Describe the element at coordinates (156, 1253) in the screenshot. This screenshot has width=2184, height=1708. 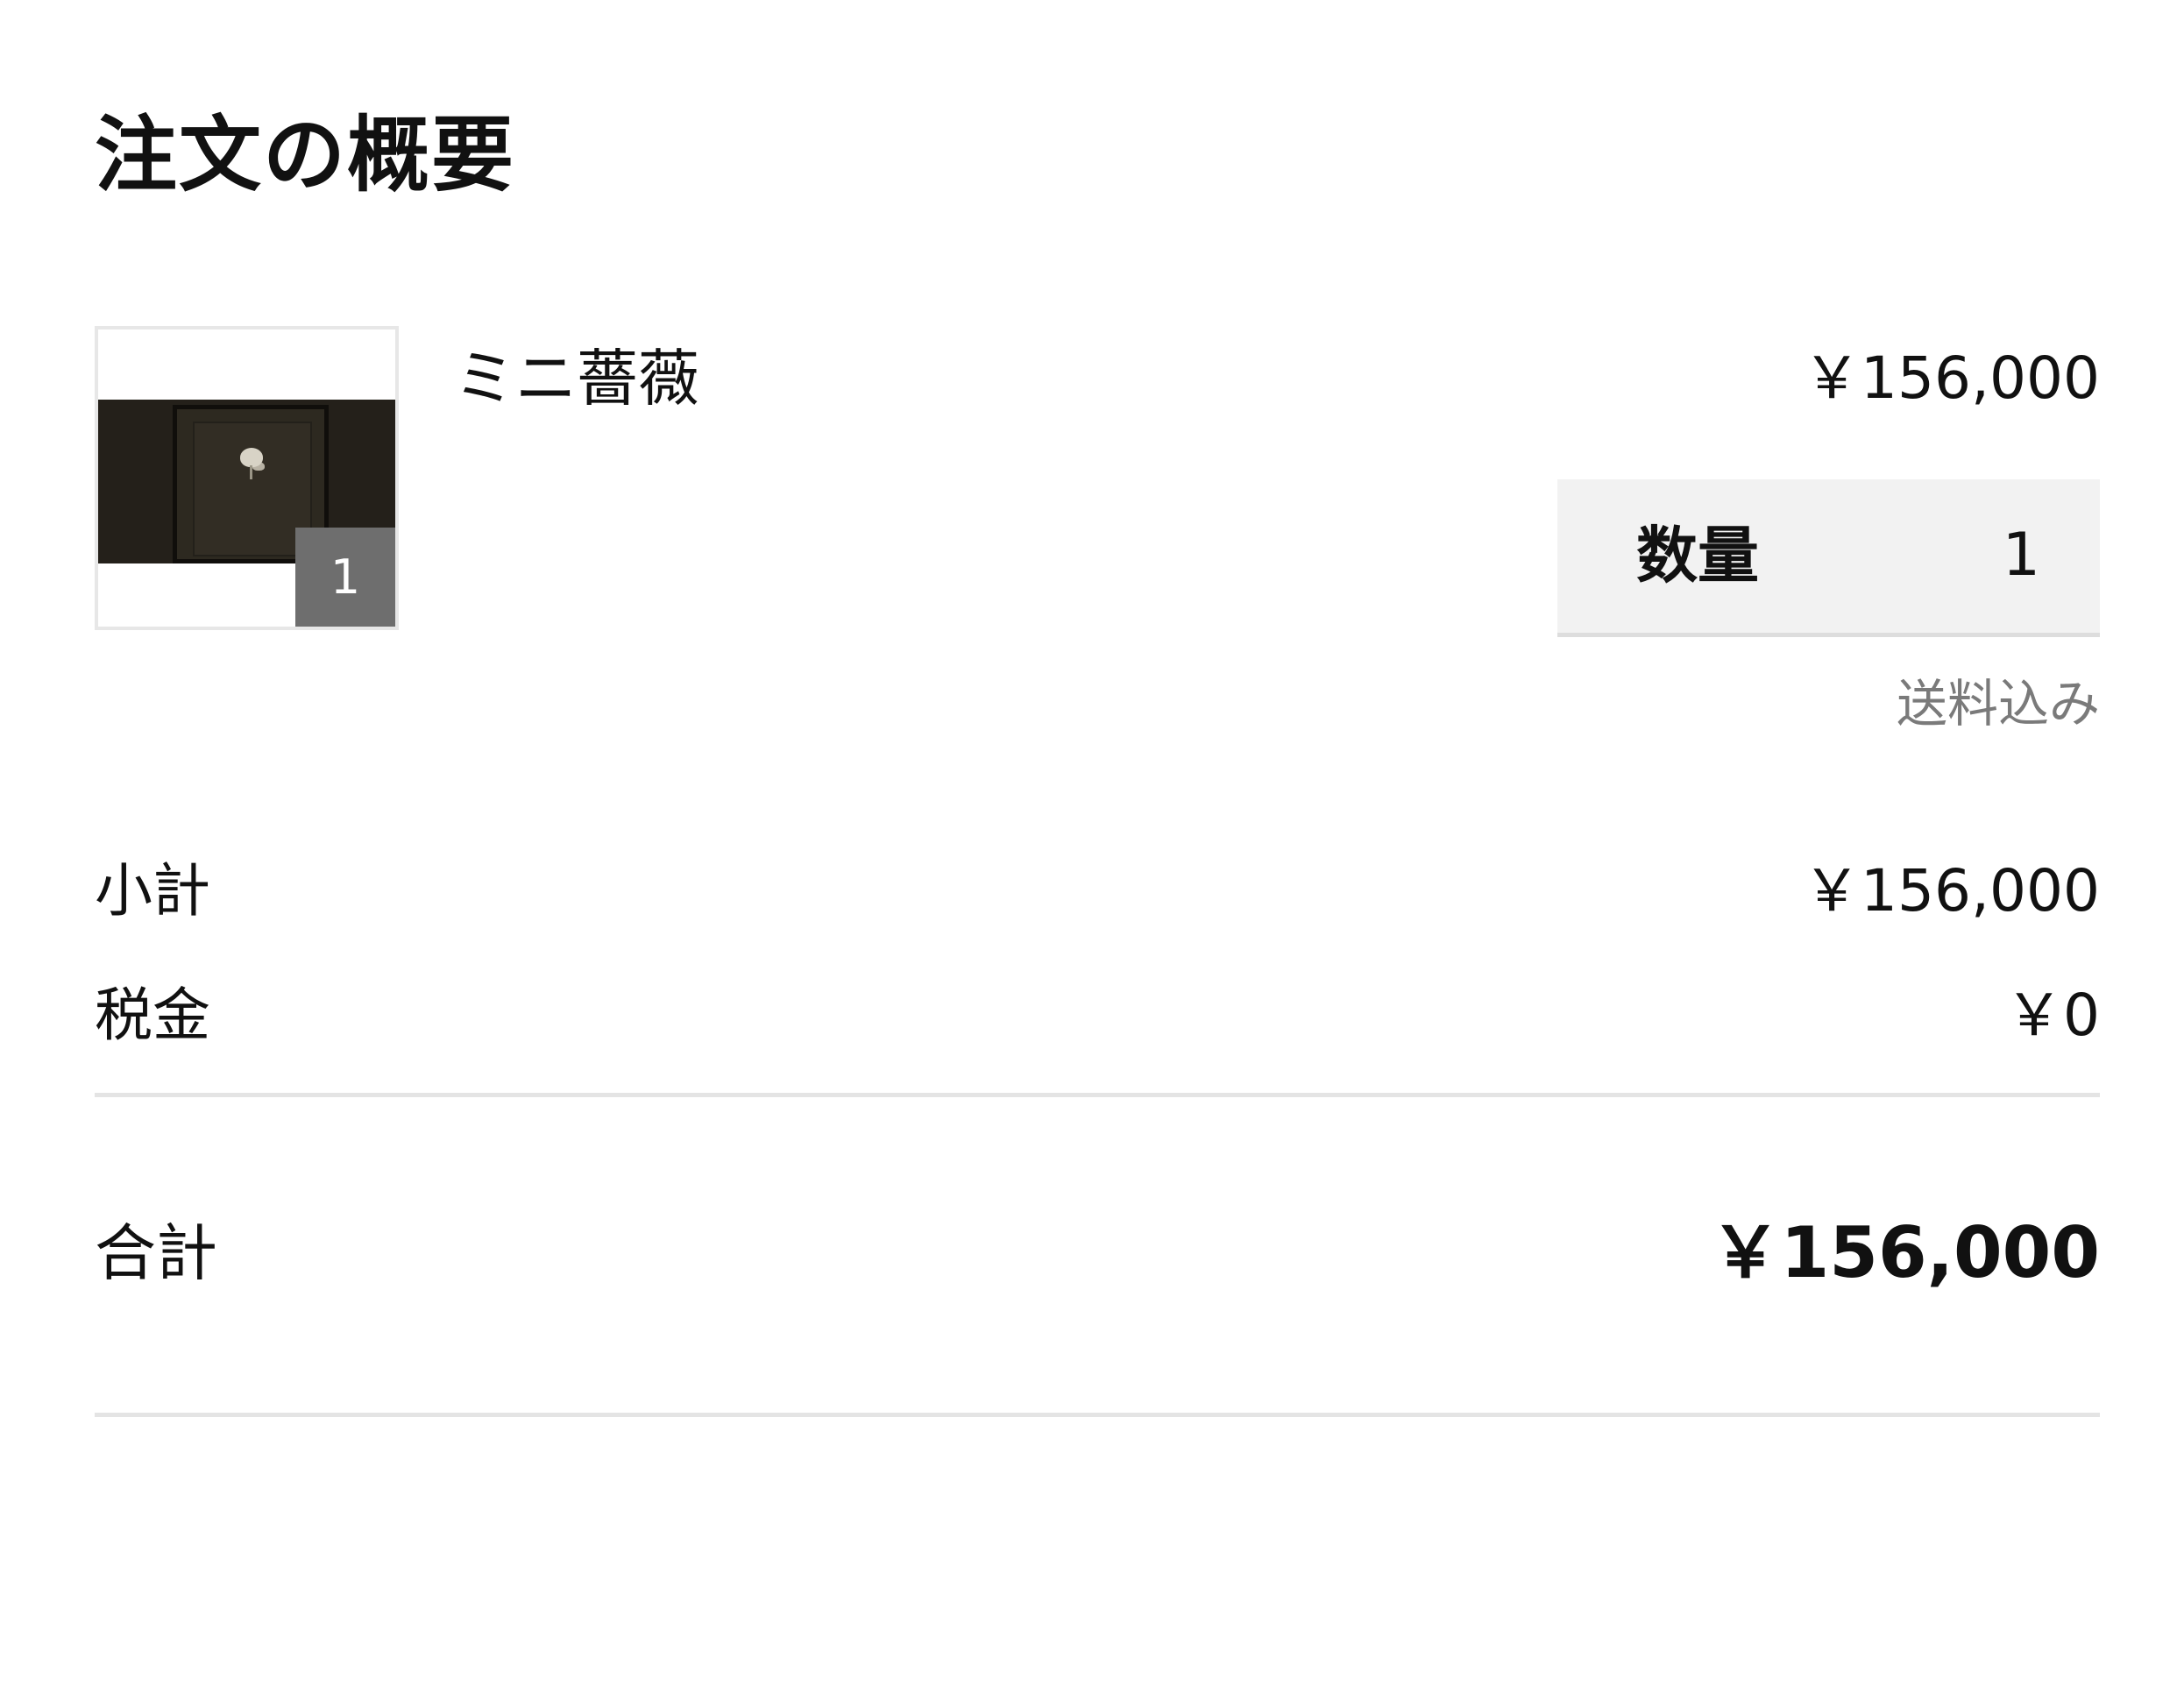
I see `total-label: 合計` at that location.